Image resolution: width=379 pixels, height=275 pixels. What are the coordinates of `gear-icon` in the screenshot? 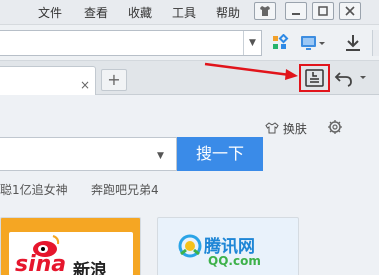 It's located at (335, 127).